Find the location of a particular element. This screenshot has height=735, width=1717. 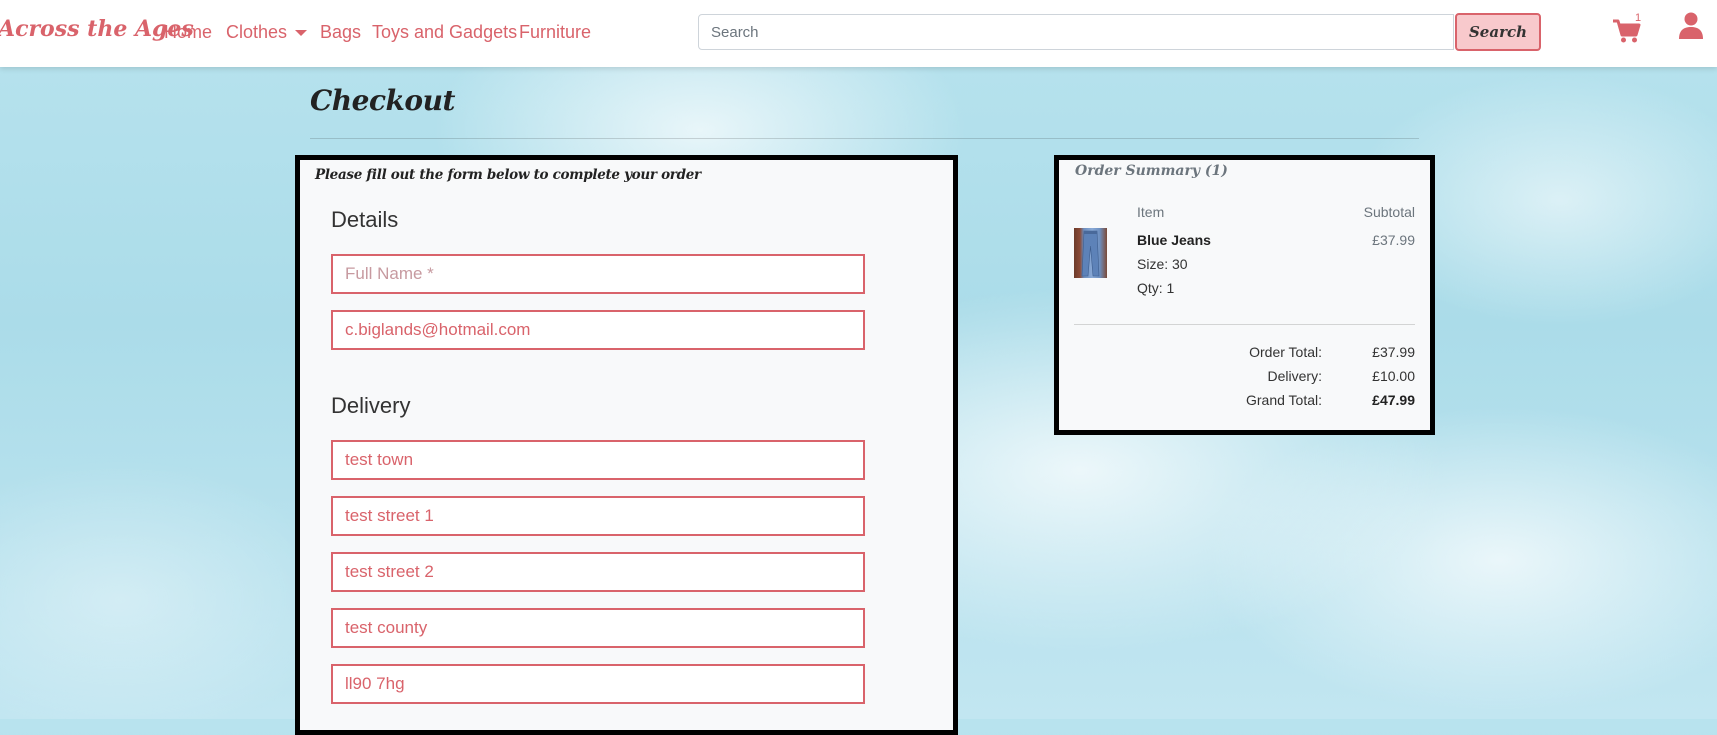

user-icon is located at coordinates (1691, 26).